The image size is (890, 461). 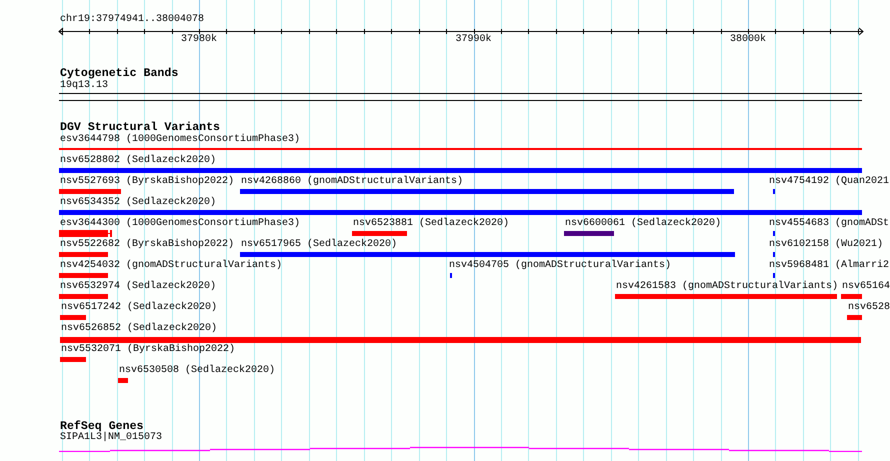 What do you see at coordinates (180, 140) in the screenshot?
I see `feature-label: esv3644798 (1000GenomesConsortiumPhase3)` at bounding box center [180, 140].